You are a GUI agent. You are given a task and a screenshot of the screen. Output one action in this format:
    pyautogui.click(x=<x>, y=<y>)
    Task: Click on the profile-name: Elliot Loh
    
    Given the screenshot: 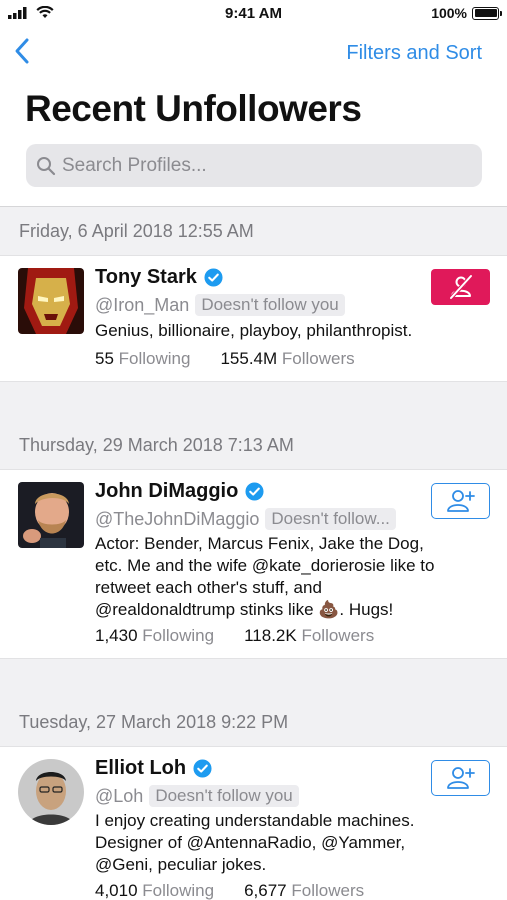 What is the action you would take?
    pyautogui.click(x=141, y=768)
    